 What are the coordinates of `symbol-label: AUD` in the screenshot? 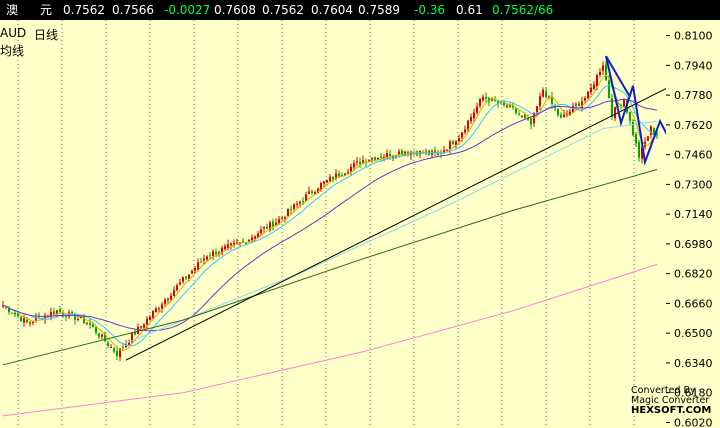 It's located at (13, 33).